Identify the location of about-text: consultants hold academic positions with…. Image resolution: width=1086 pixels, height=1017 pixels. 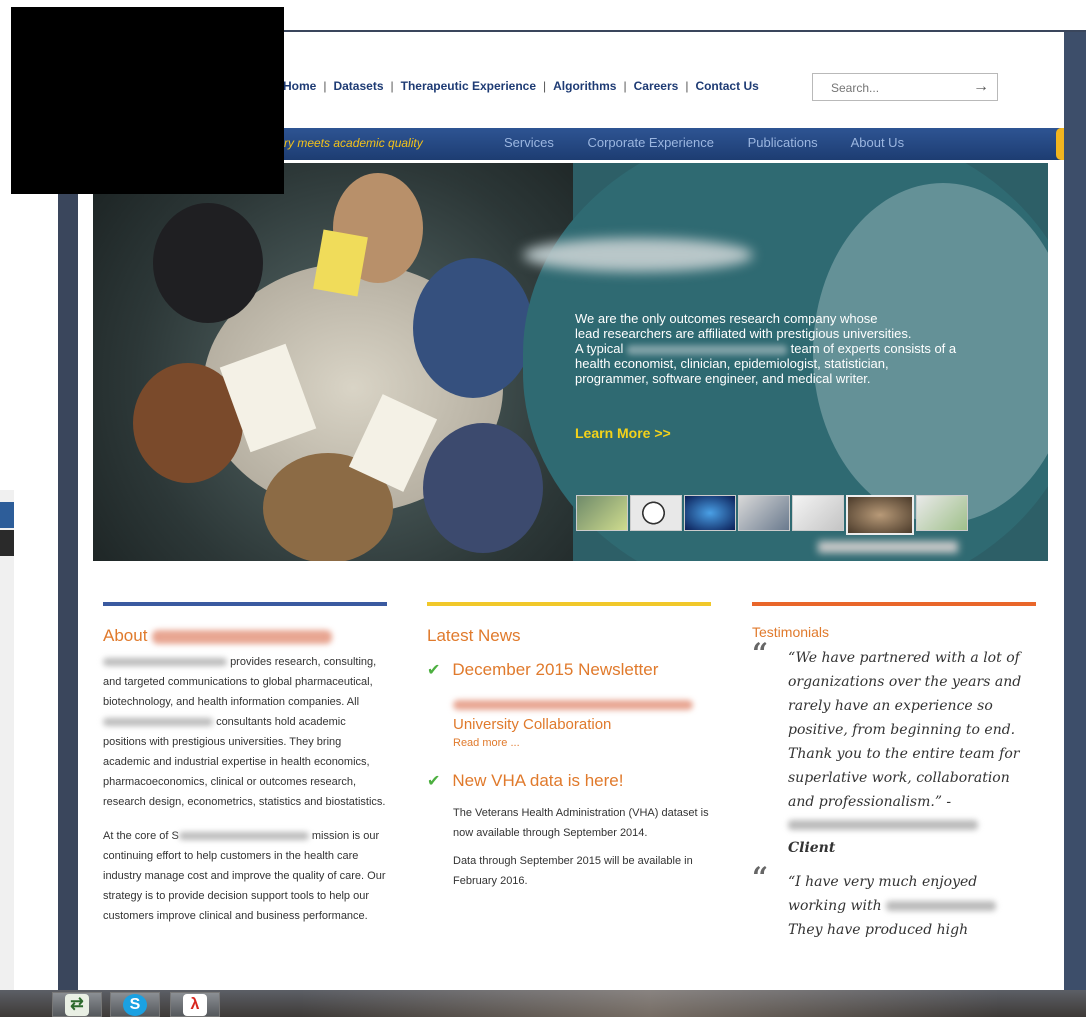
(244, 762).